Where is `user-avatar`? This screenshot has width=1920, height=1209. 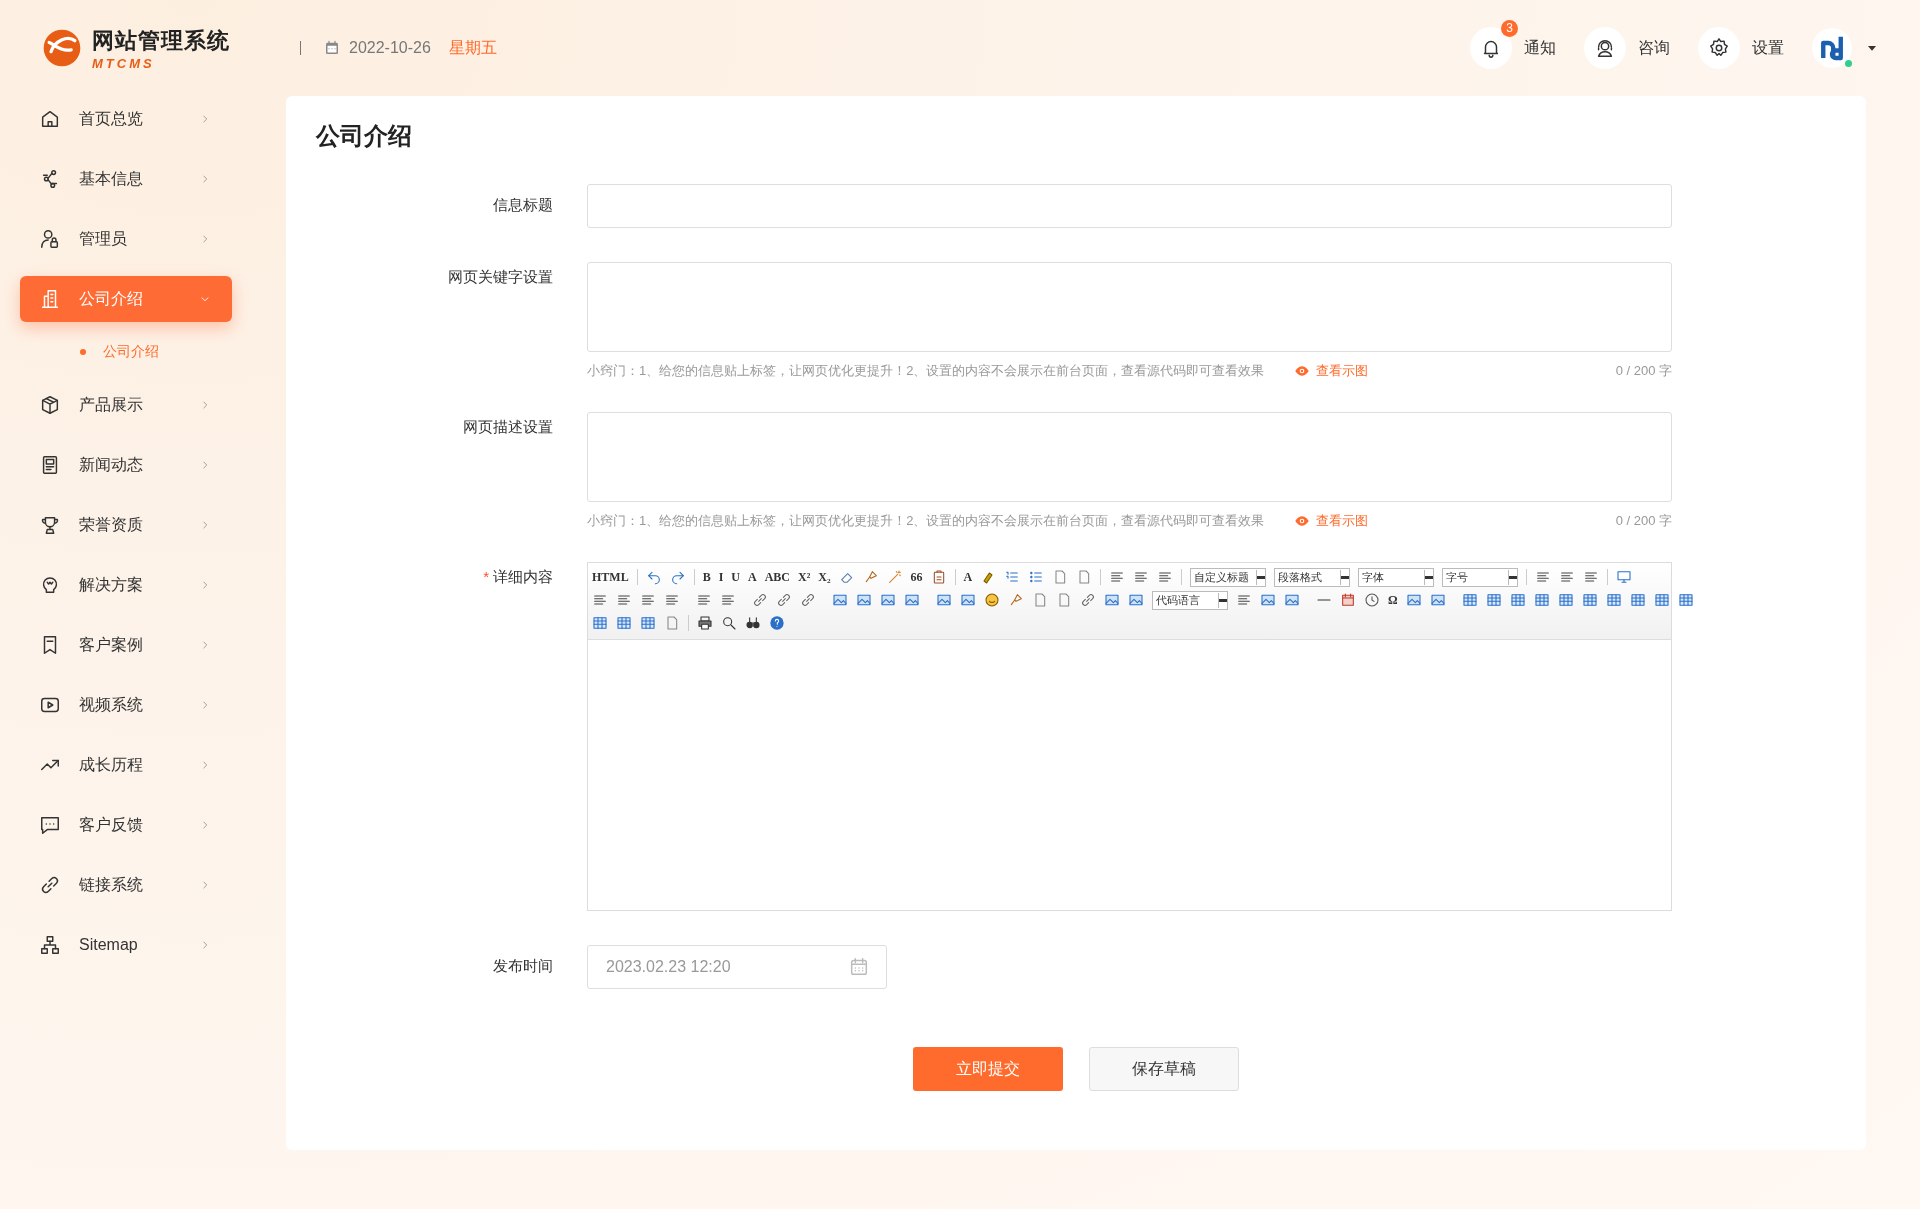
user-avatar is located at coordinates (1832, 48).